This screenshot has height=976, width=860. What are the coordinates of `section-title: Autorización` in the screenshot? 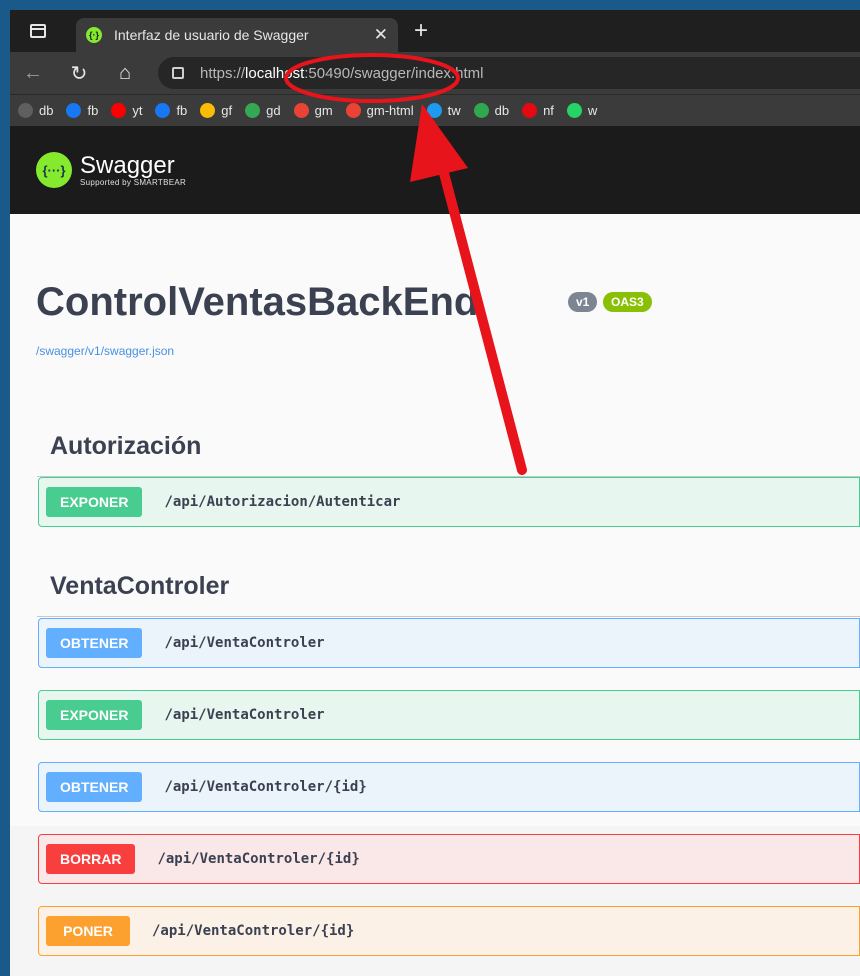 It's located at (125, 446).